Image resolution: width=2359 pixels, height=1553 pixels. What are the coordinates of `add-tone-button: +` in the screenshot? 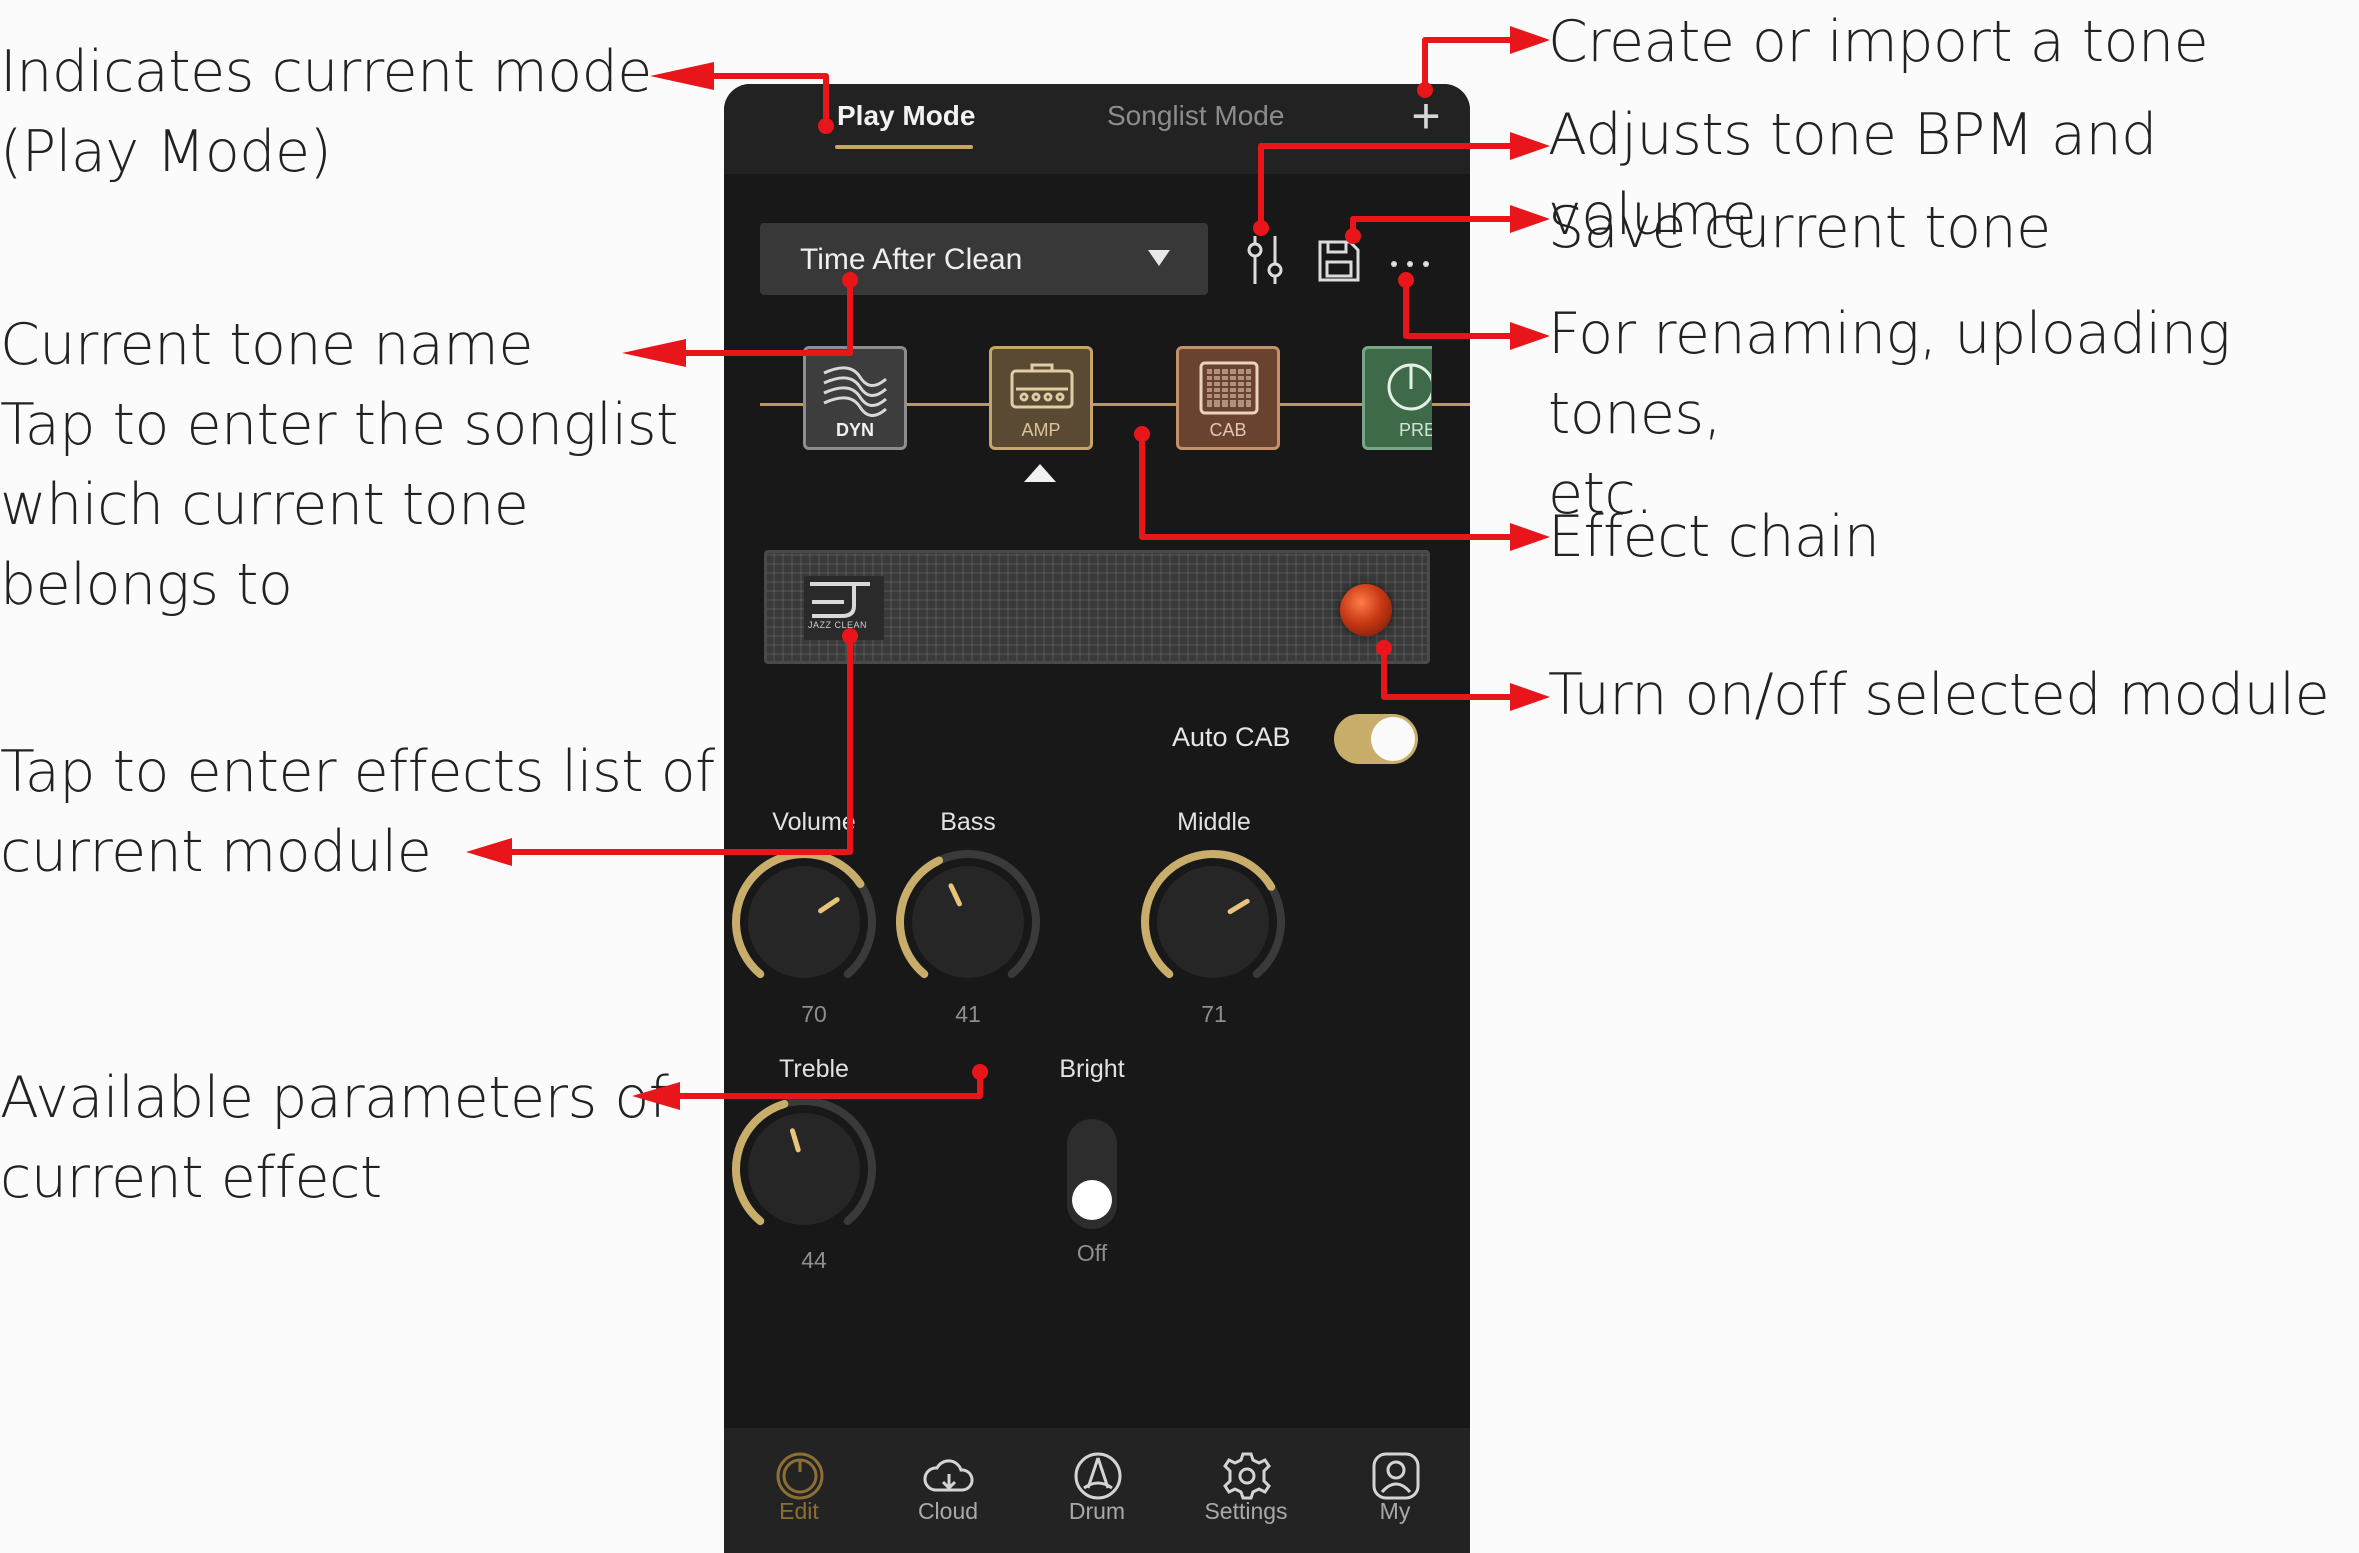 It's located at (1426, 116).